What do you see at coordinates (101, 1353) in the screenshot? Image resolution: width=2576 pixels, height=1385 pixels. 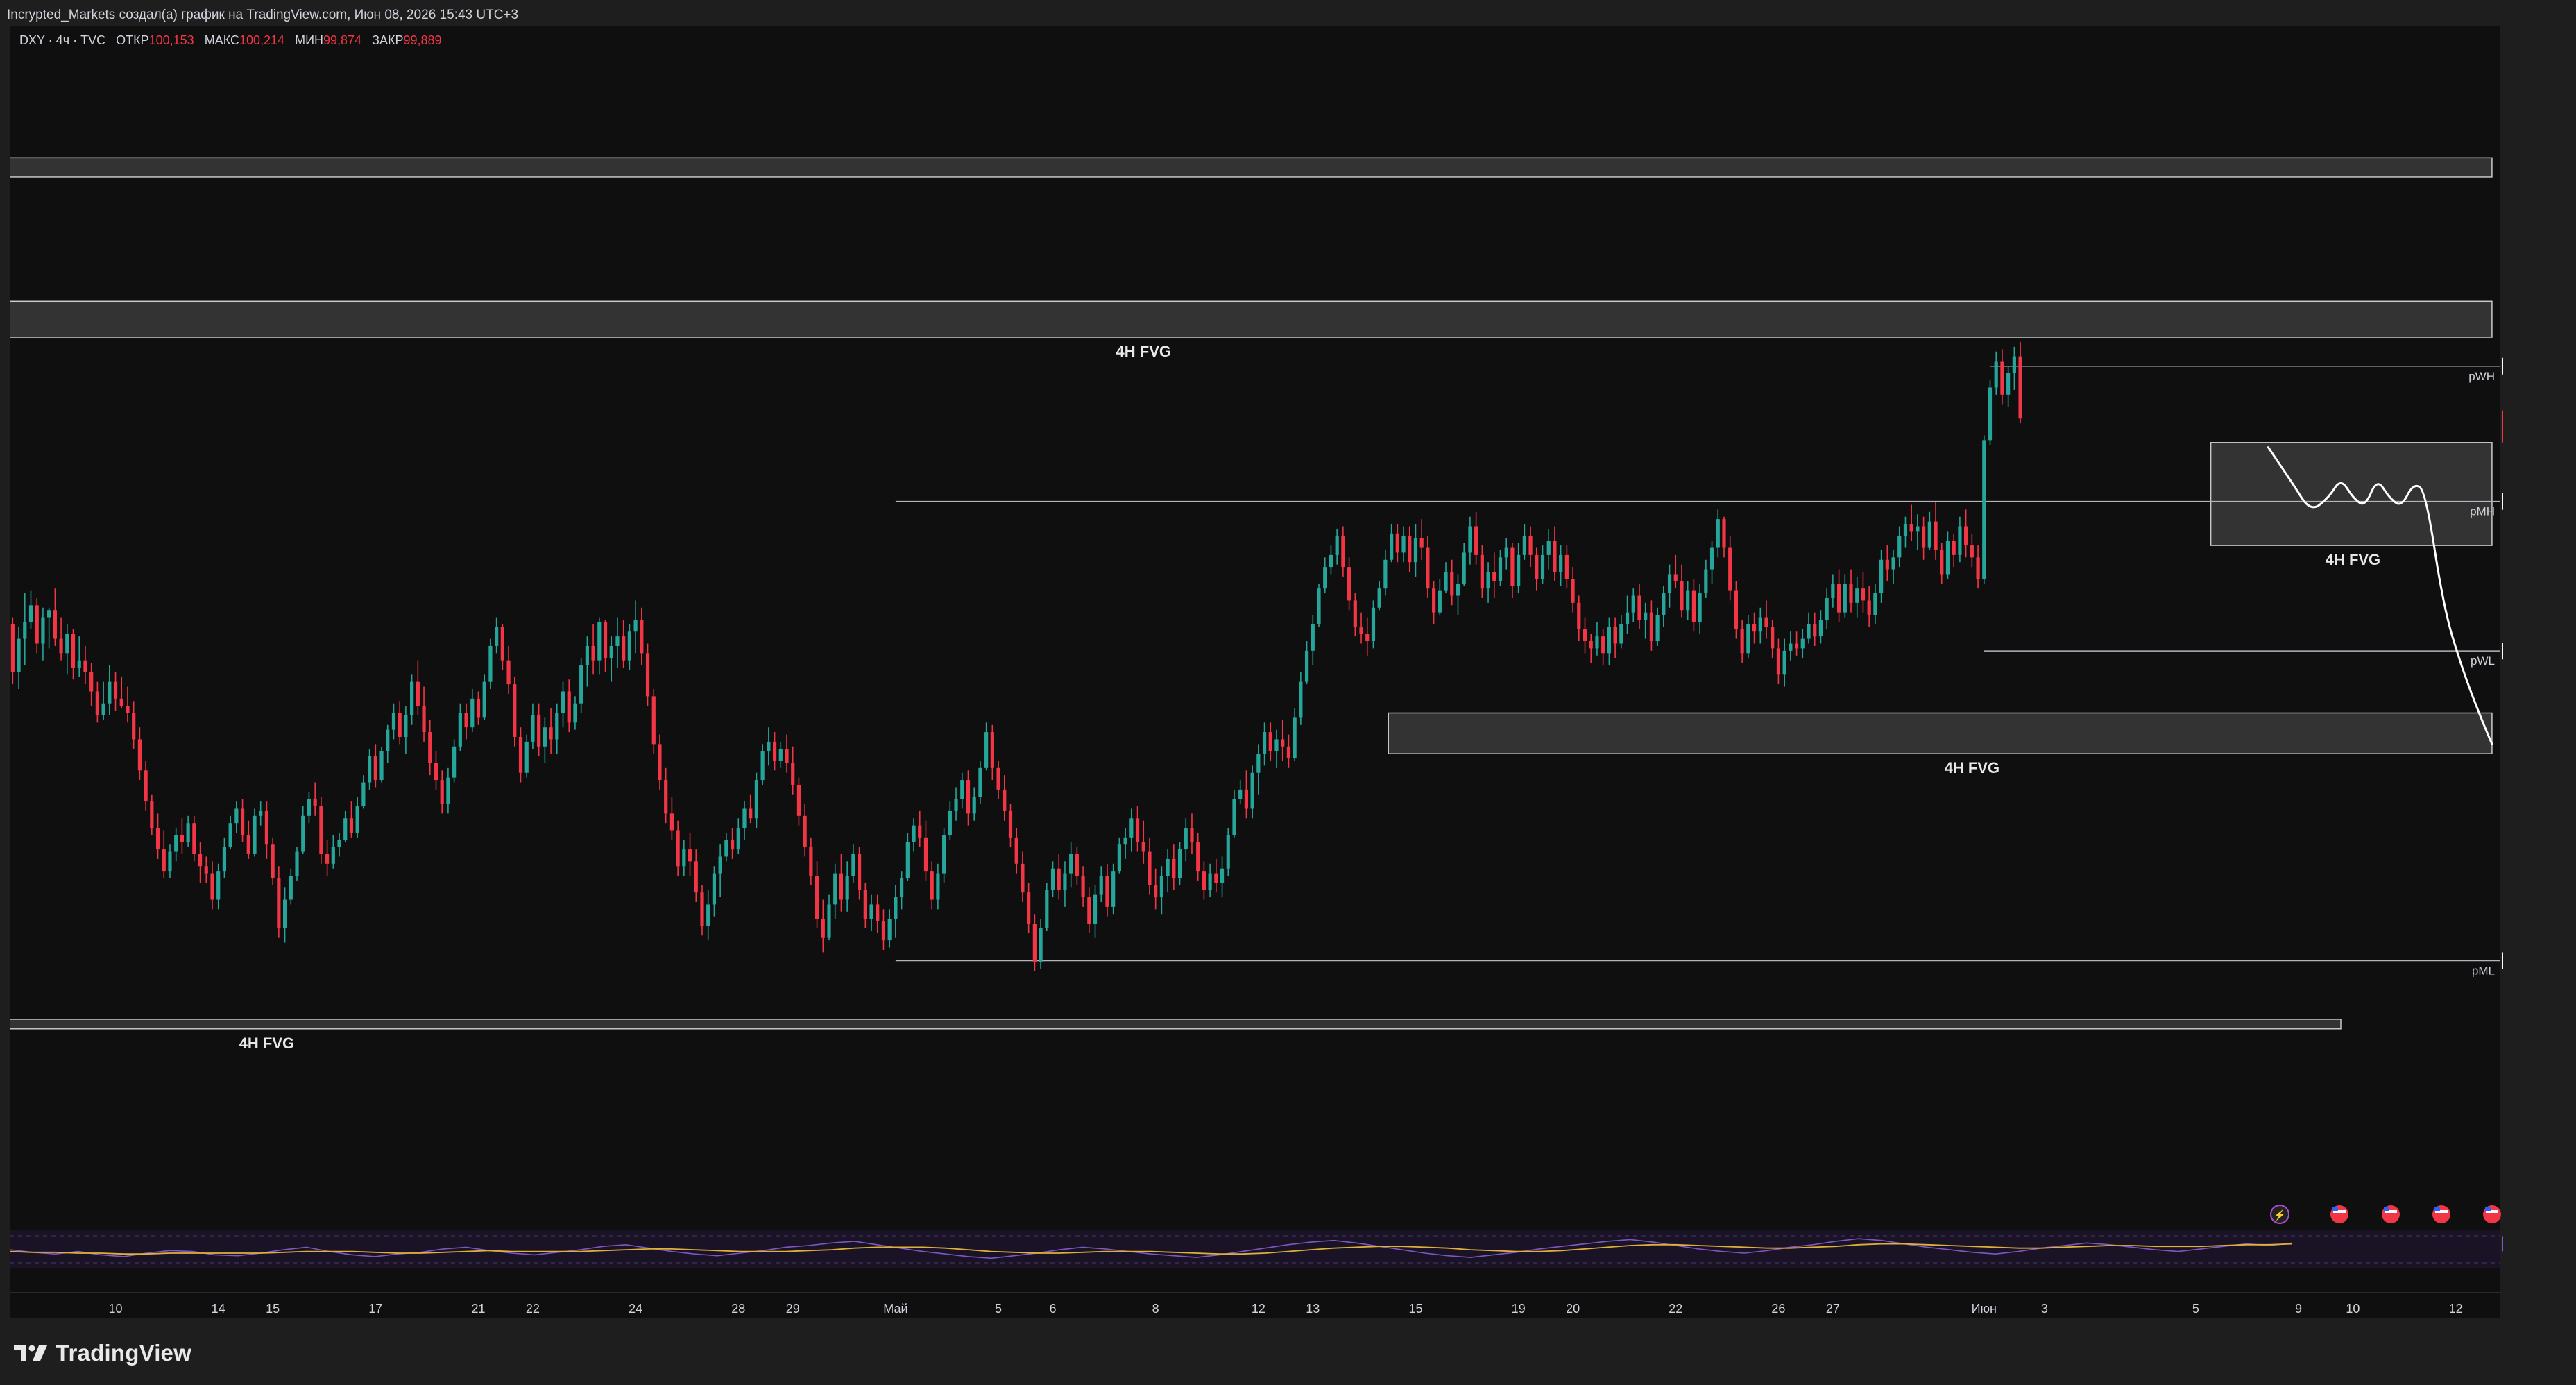 I see `brand: TradingView` at bounding box center [101, 1353].